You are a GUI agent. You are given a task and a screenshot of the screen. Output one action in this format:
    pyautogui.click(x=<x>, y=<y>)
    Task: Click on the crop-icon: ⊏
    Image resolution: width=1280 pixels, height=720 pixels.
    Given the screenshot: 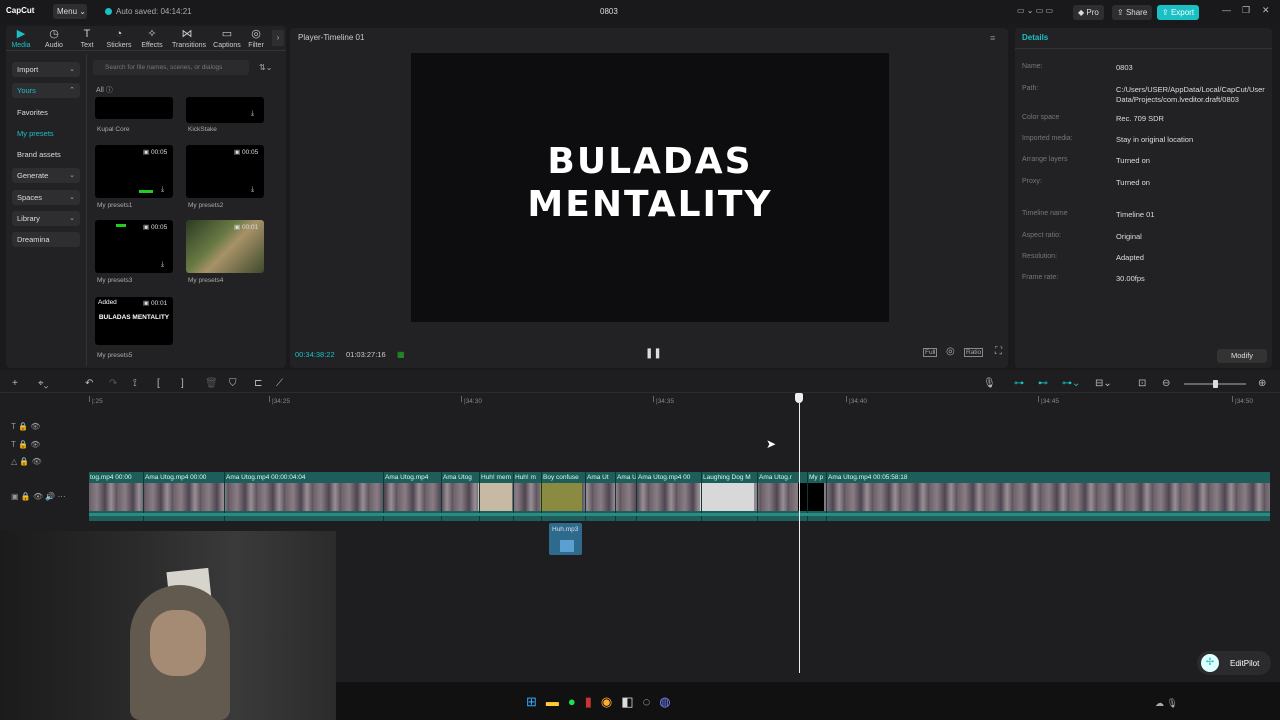 What is the action you would take?
    pyautogui.click(x=258, y=383)
    